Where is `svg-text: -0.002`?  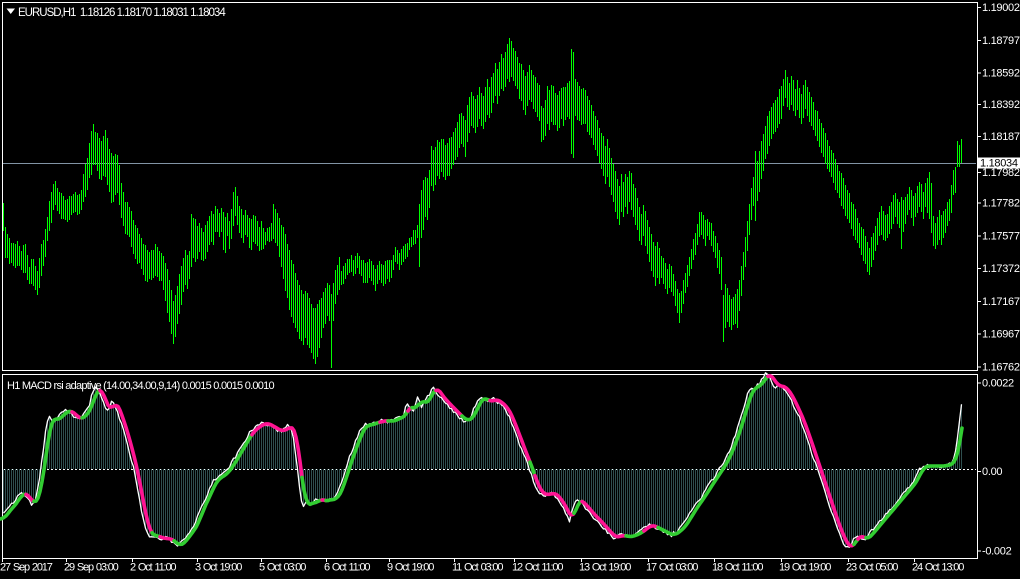 svg-text: -0.002 is located at coordinates (997, 552).